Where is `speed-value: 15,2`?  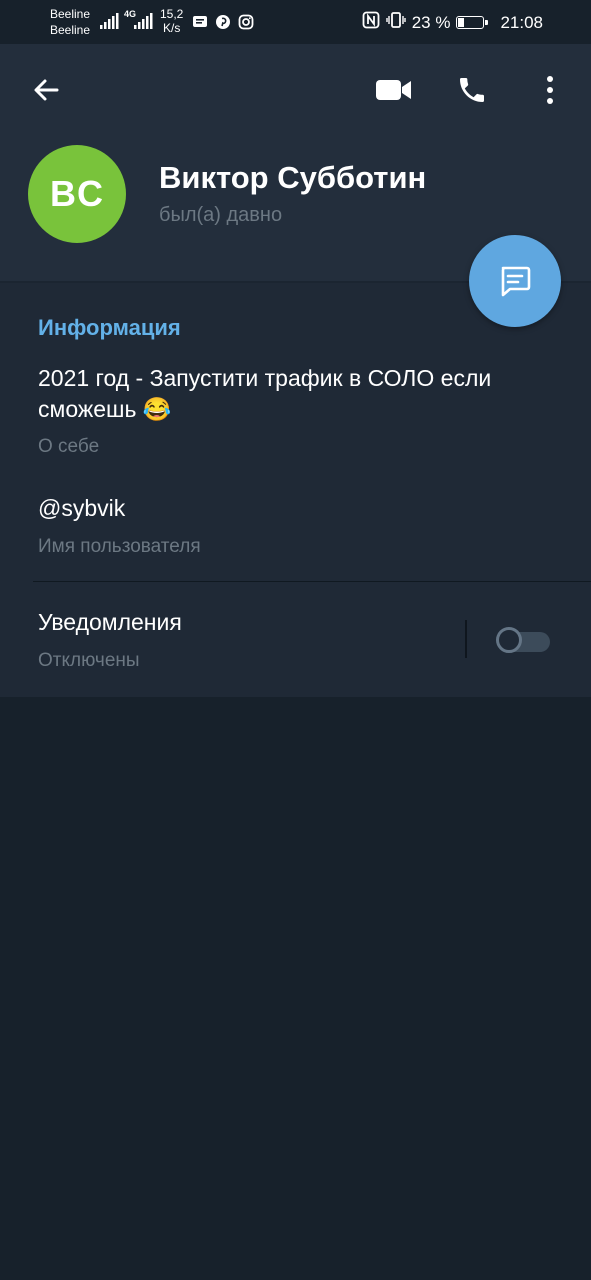 speed-value: 15,2 is located at coordinates (172, 14).